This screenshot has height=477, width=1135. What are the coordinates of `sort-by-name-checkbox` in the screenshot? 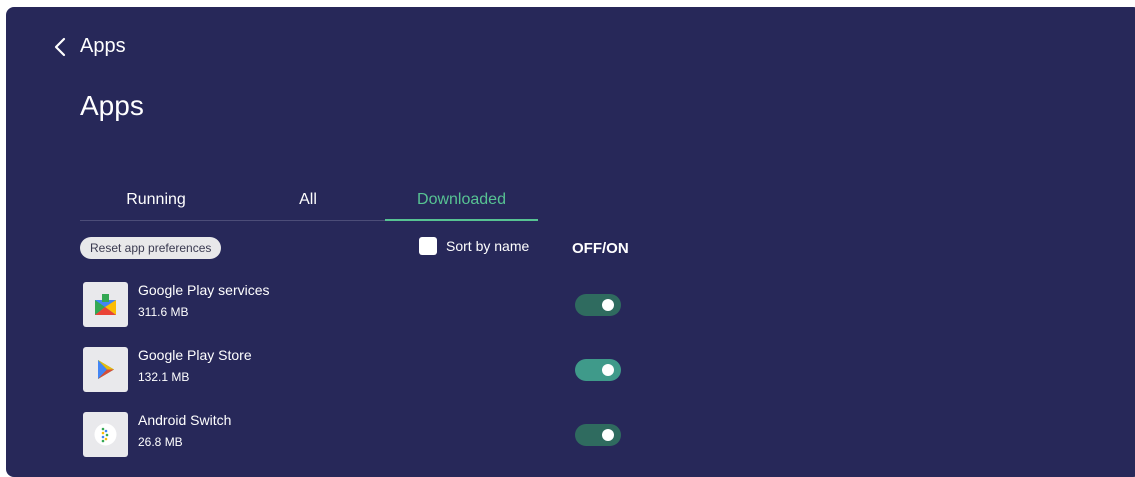 It's located at (428, 246).